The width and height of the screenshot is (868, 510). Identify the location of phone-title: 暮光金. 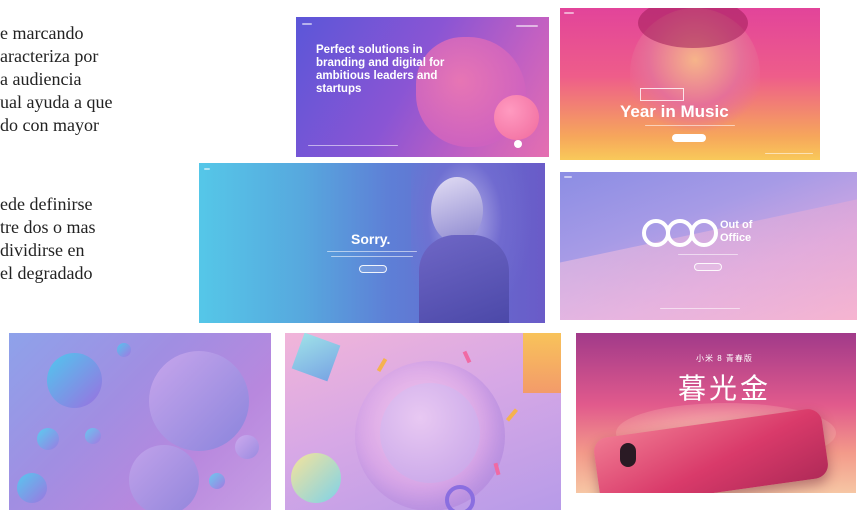
(725, 388).